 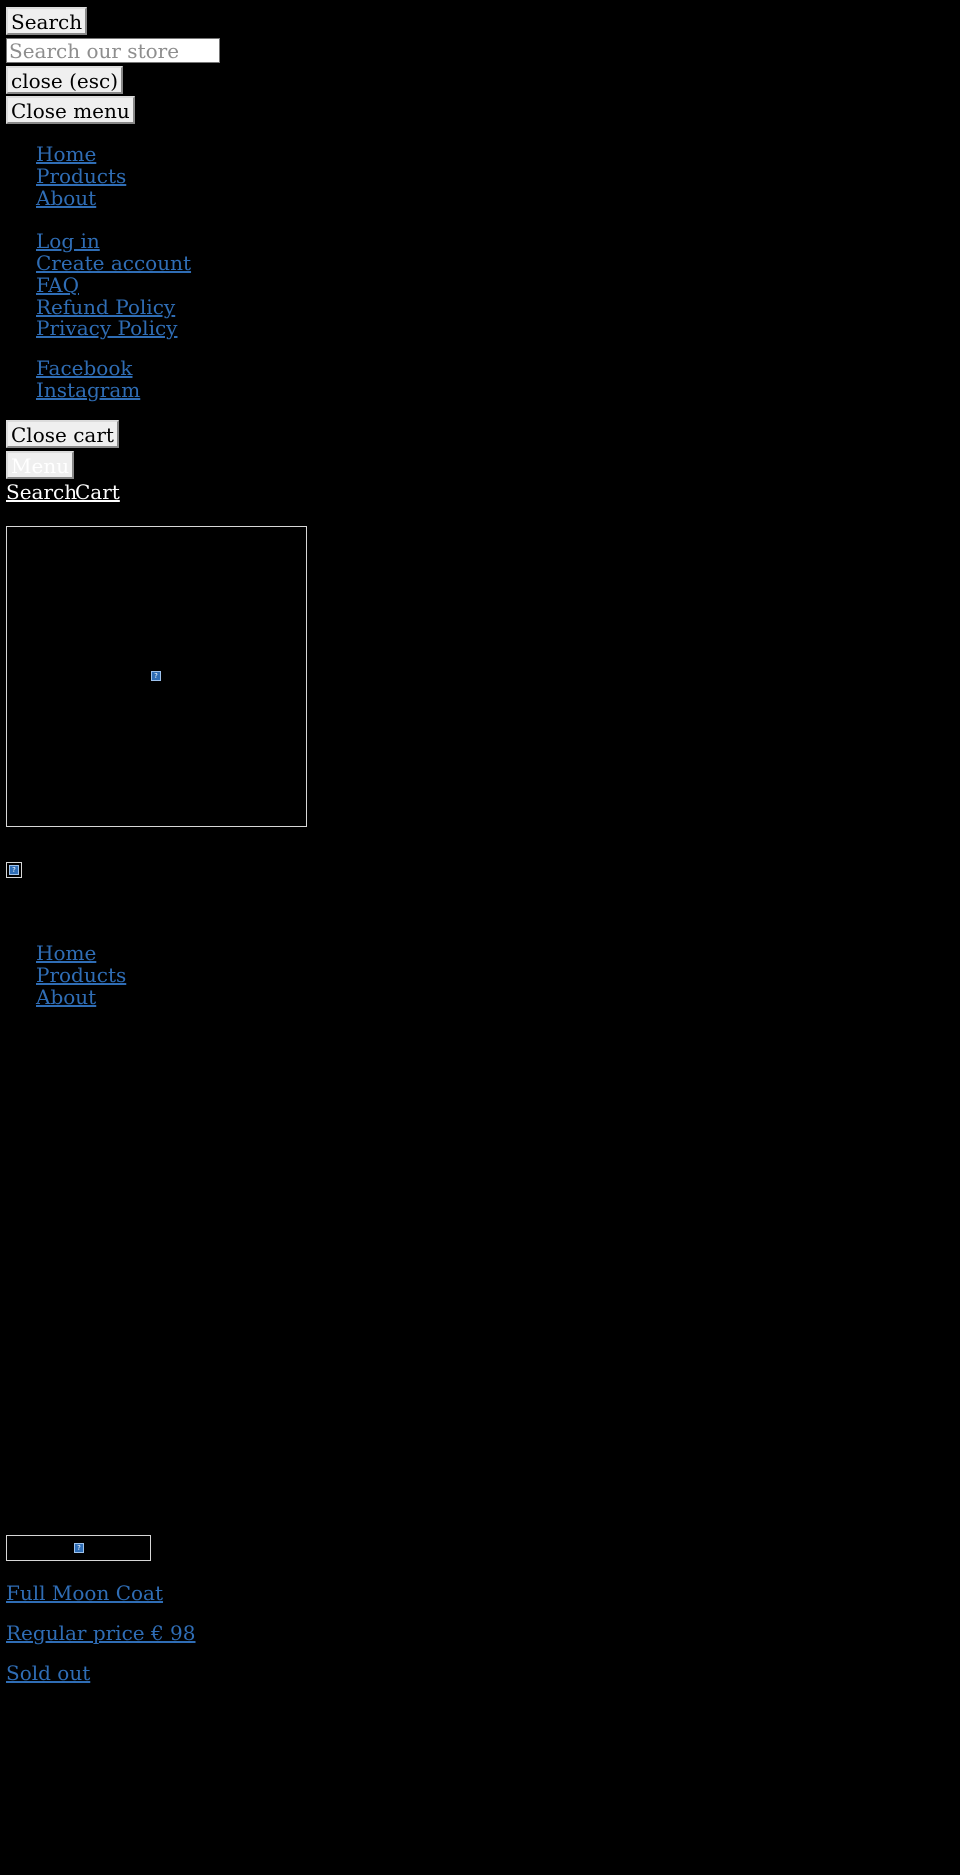 What do you see at coordinates (48, 1673) in the screenshot?
I see `product-status-link: Sold out` at bounding box center [48, 1673].